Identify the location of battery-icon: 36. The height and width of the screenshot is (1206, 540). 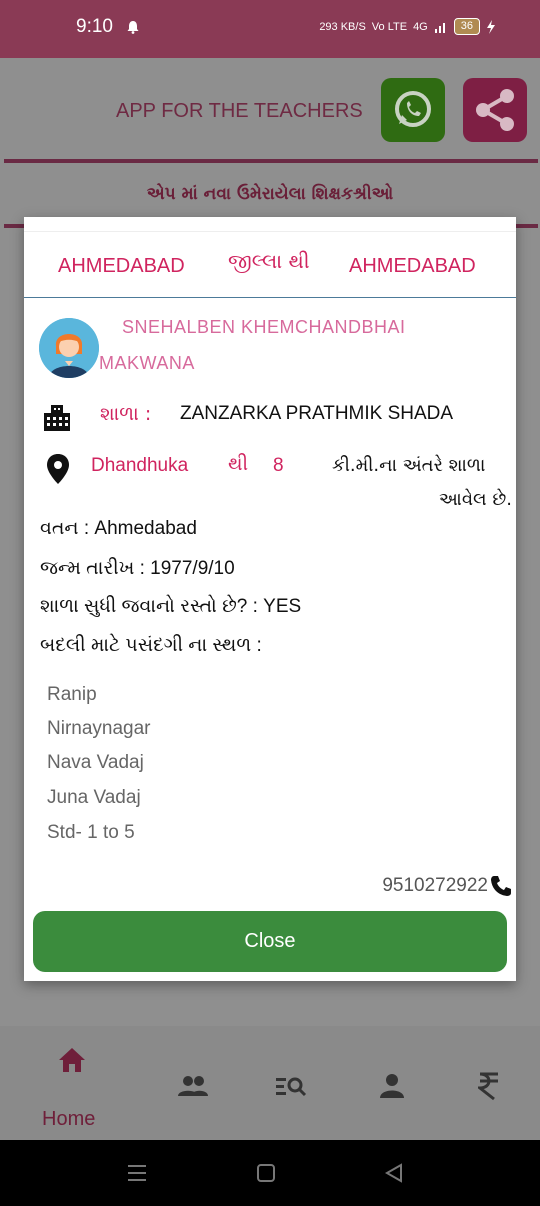
(466, 26).